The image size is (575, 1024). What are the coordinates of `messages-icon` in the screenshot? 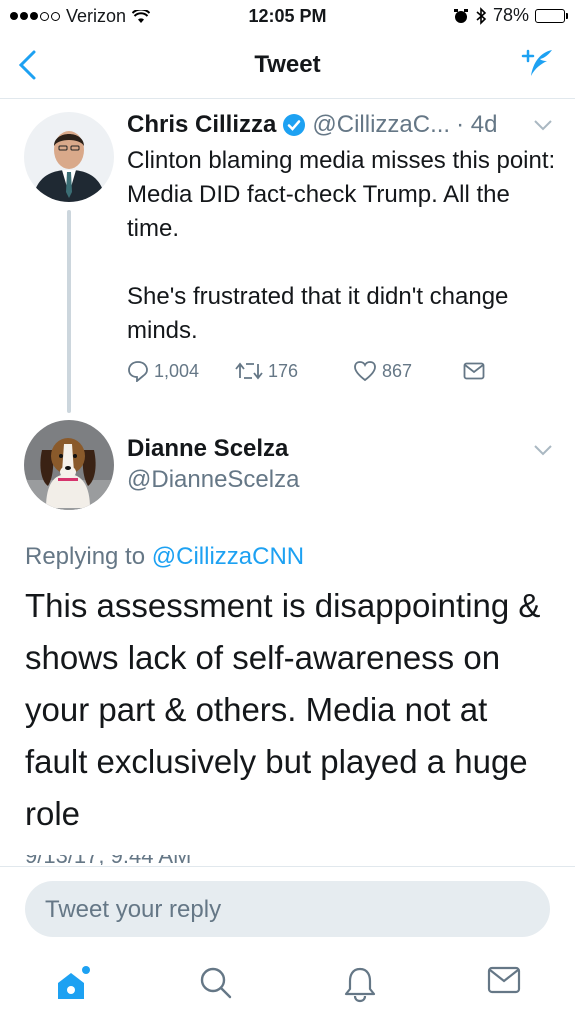 It's located at (504, 980).